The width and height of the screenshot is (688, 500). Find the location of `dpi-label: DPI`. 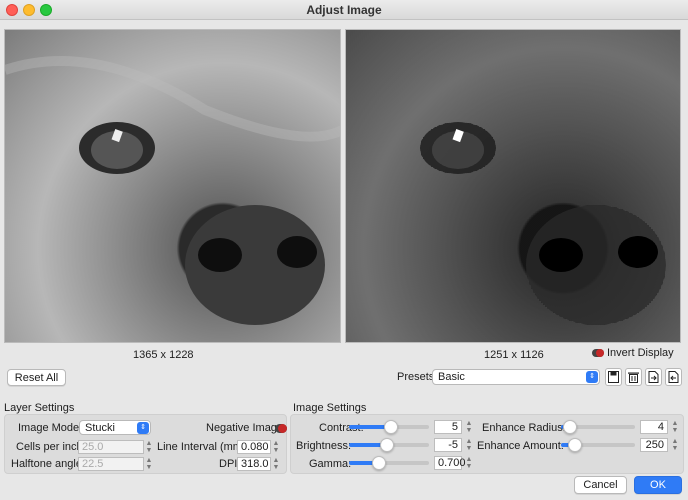

dpi-label: DPI is located at coordinates (228, 464).